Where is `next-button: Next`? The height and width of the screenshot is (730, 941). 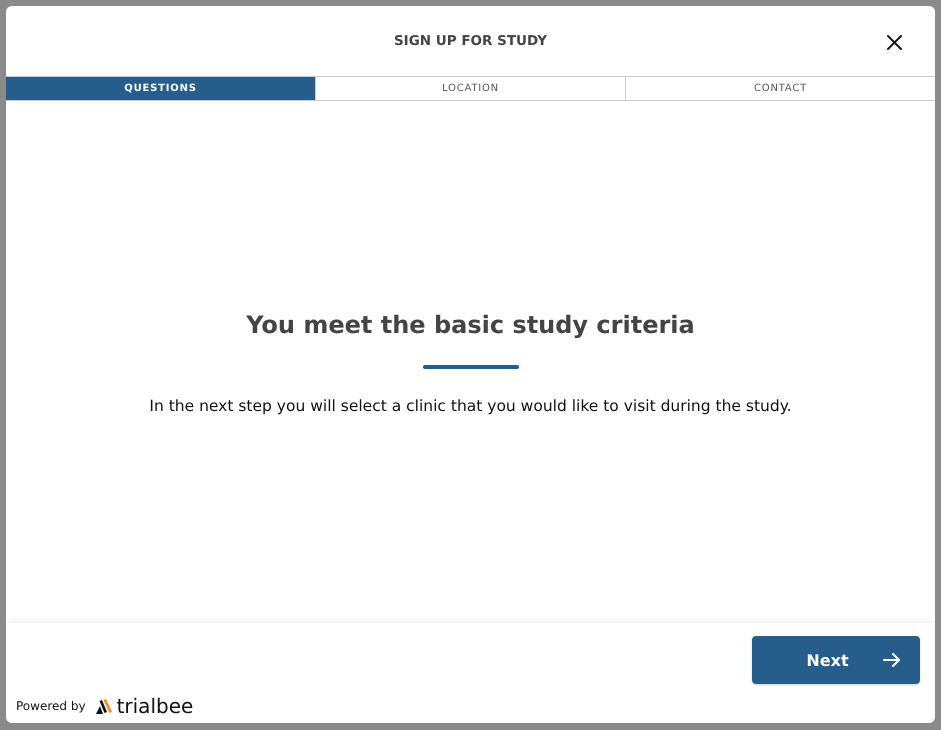
next-button: Next is located at coordinates (836, 660).